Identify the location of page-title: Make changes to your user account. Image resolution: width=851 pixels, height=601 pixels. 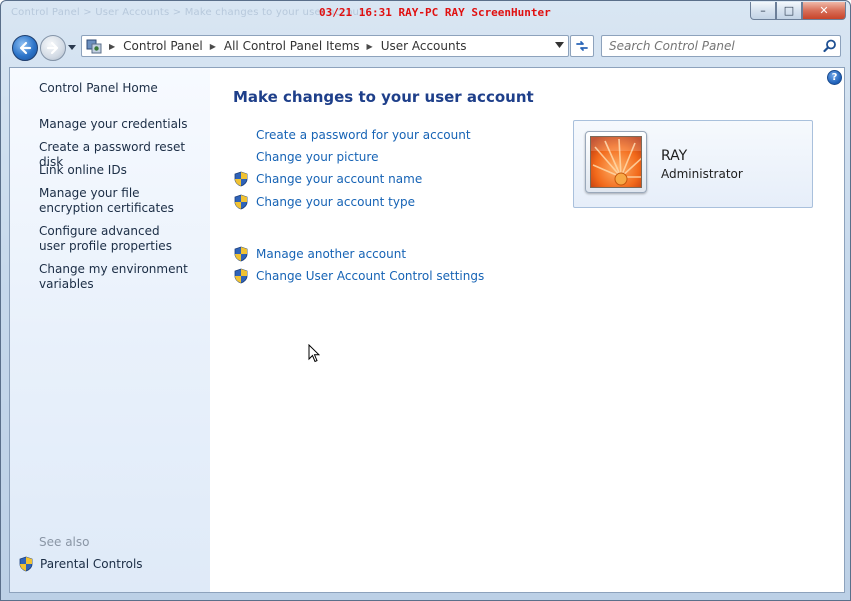
(383, 97).